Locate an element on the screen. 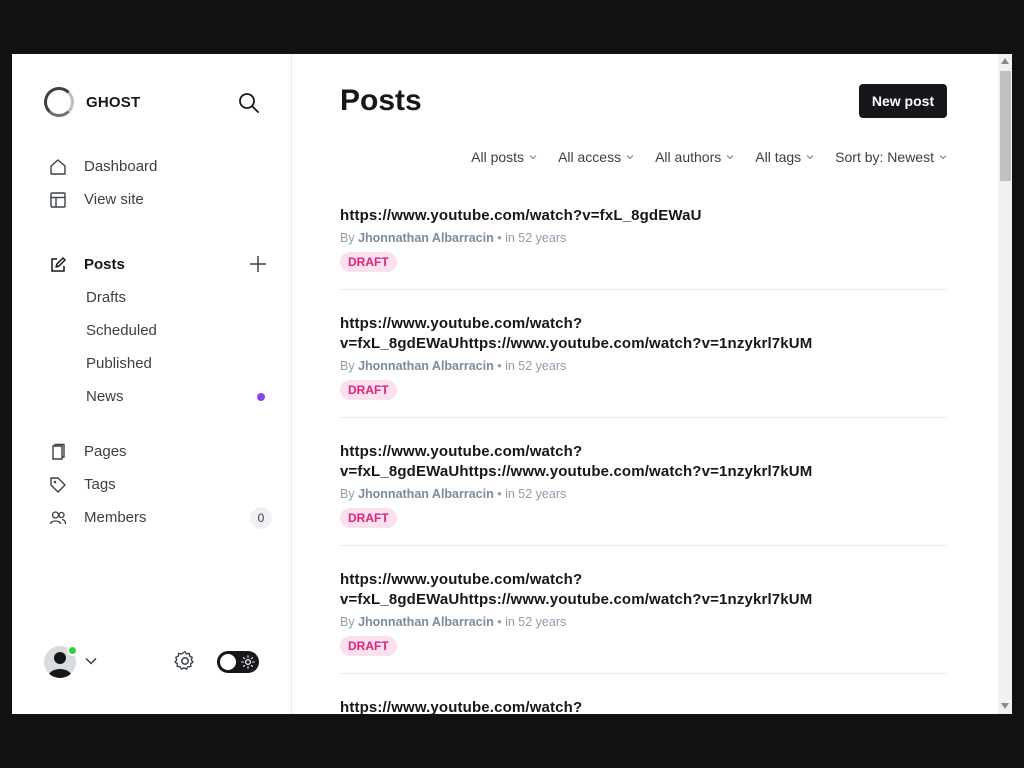  news-indicator-dot is located at coordinates (261, 397).